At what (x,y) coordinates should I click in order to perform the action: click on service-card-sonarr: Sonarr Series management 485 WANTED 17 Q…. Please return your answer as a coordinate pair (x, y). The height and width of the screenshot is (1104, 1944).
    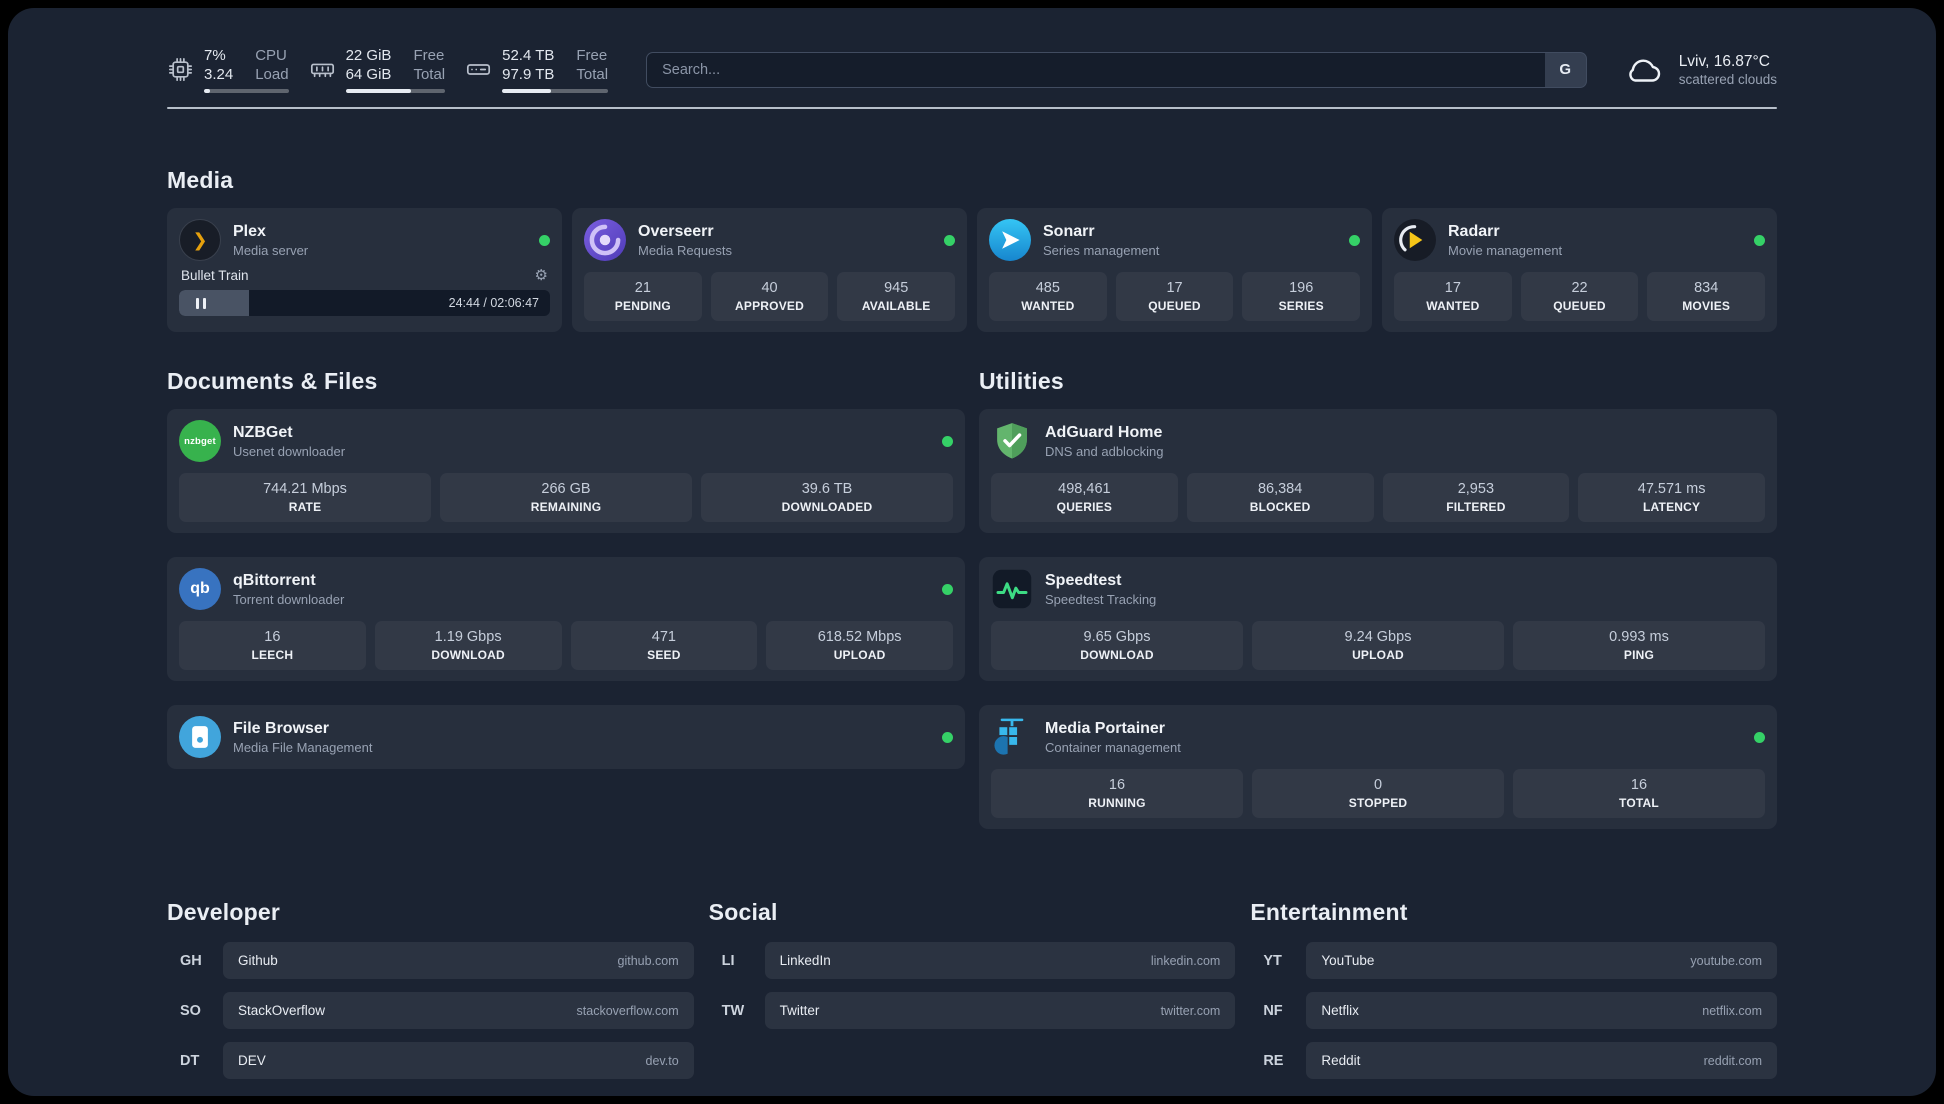
    Looking at the image, I should click on (1174, 270).